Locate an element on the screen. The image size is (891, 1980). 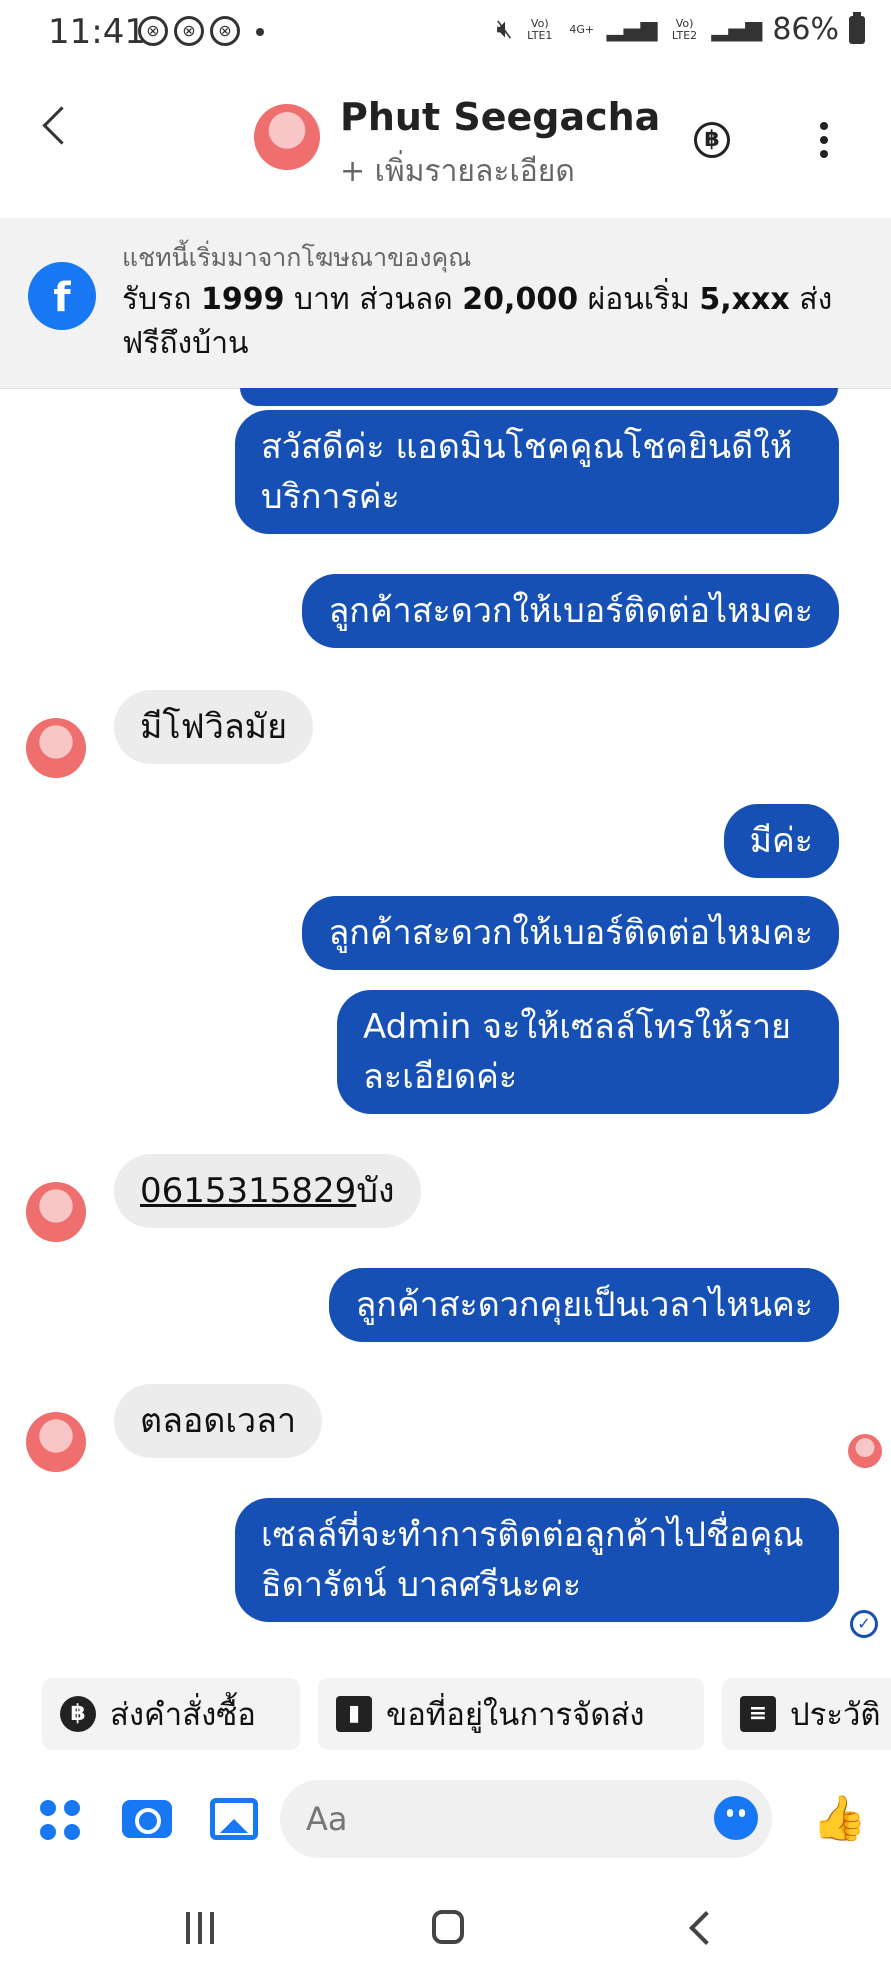
battery-icon is located at coordinates (857, 27).